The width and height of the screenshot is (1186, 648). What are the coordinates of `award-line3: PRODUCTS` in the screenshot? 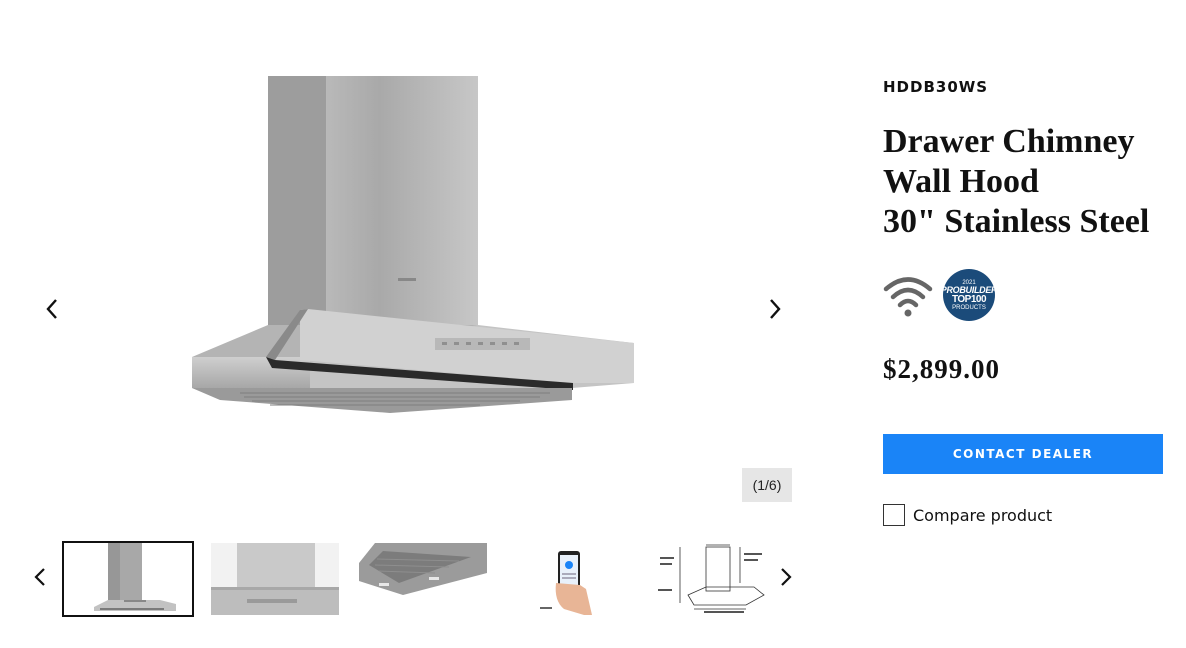 It's located at (969, 307).